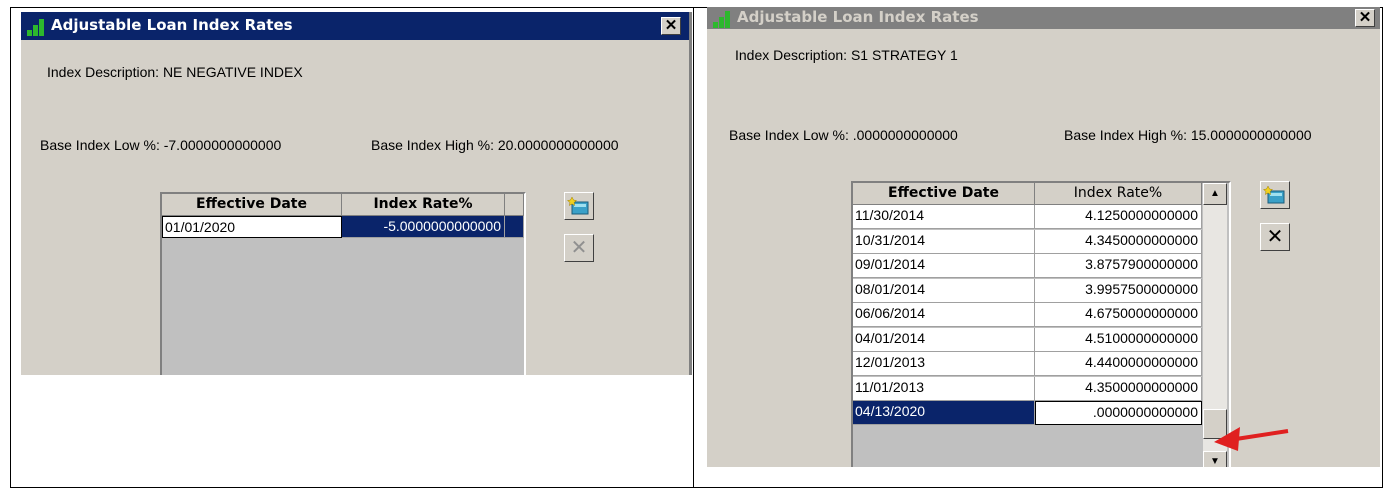 Image resolution: width=1387 pixels, height=488 pixels. What do you see at coordinates (1251, 439) in the screenshot?
I see `red-arrow-annotation` at bounding box center [1251, 439].